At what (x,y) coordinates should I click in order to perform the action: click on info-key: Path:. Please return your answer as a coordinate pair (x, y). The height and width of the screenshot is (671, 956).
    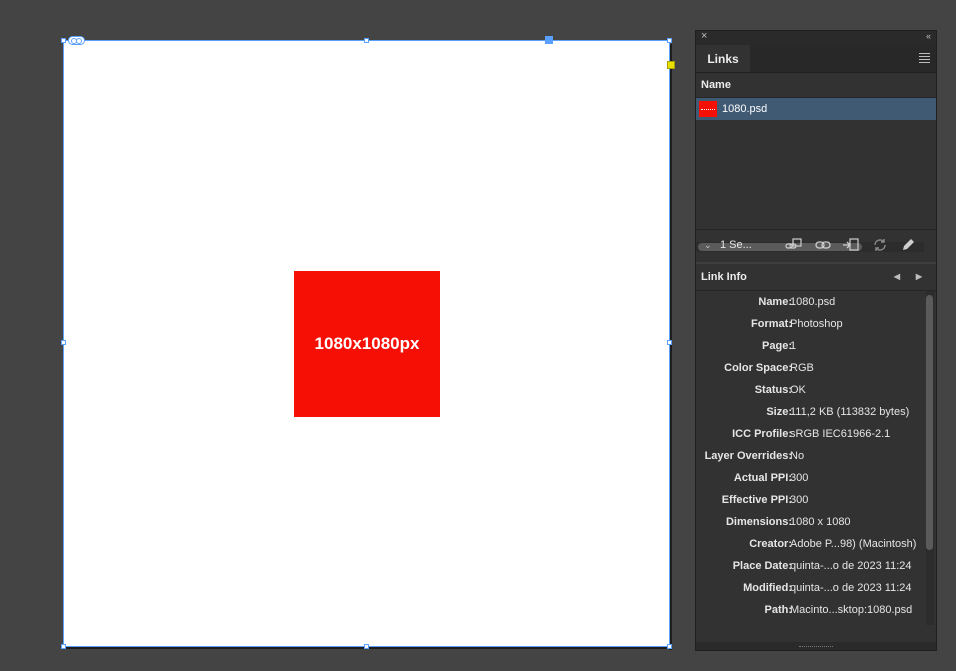
    Looking at the image, I should click on (778, 610).